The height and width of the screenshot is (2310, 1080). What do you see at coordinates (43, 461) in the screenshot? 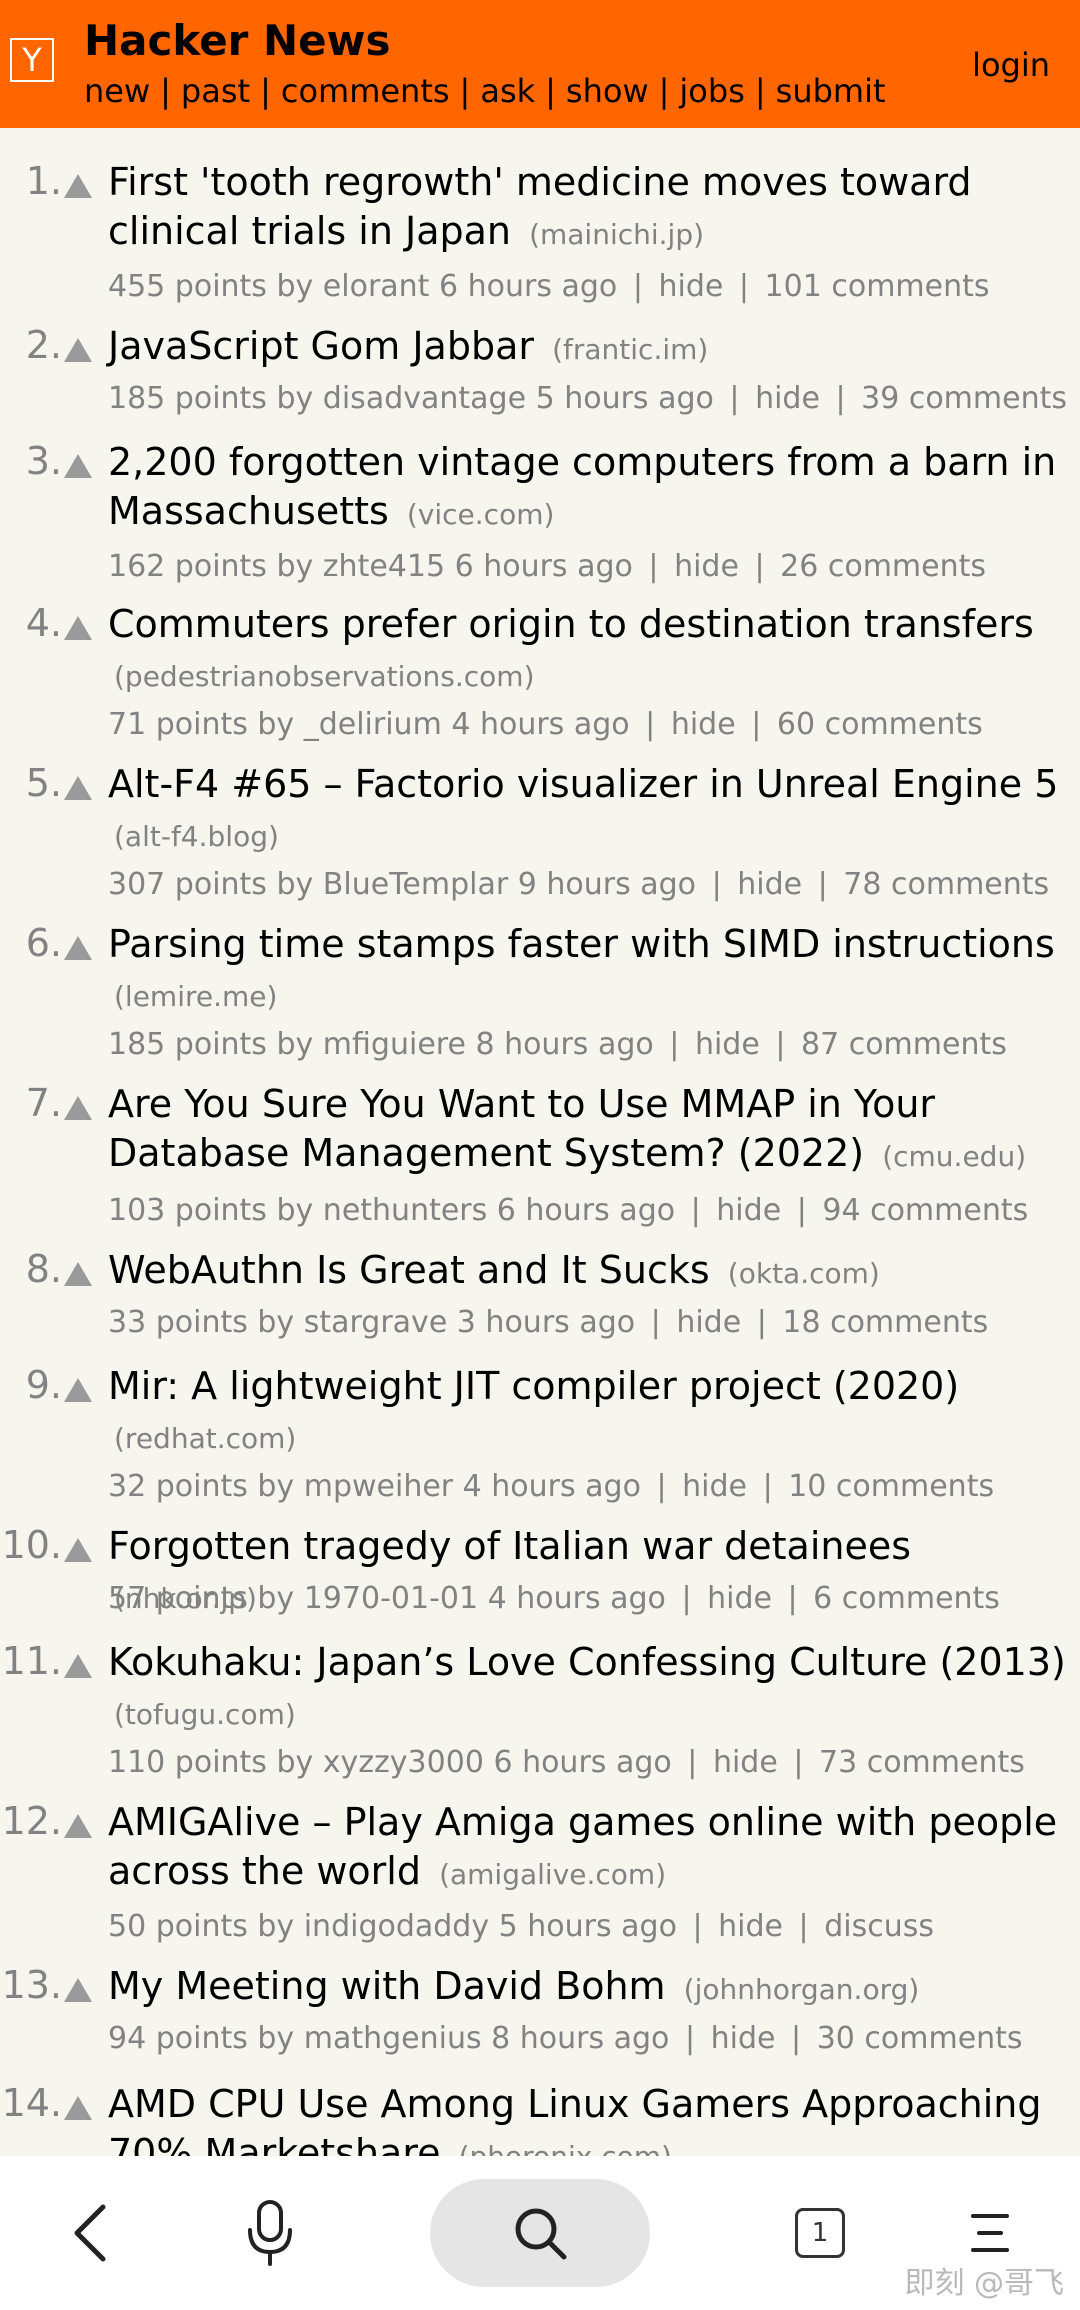
I see `story-rank: 3.` at bounding box center [43, 461].